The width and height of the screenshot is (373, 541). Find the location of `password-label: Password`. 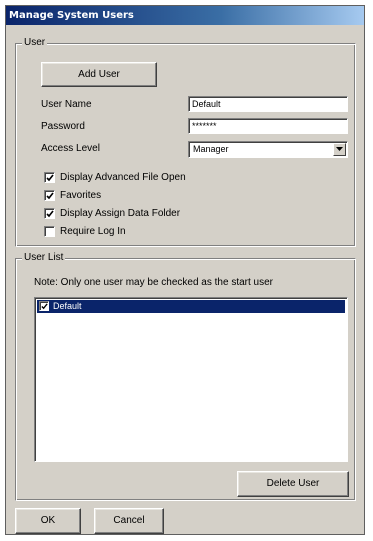

password-label: Password is located at coordinates (63, 126).